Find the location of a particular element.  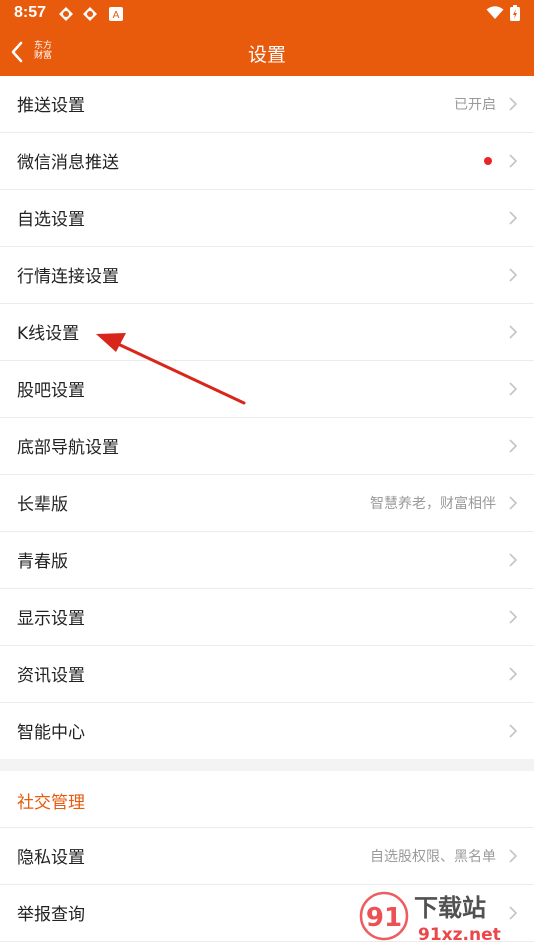

row-label: 显示设置 is located at coordinates (51, 619).